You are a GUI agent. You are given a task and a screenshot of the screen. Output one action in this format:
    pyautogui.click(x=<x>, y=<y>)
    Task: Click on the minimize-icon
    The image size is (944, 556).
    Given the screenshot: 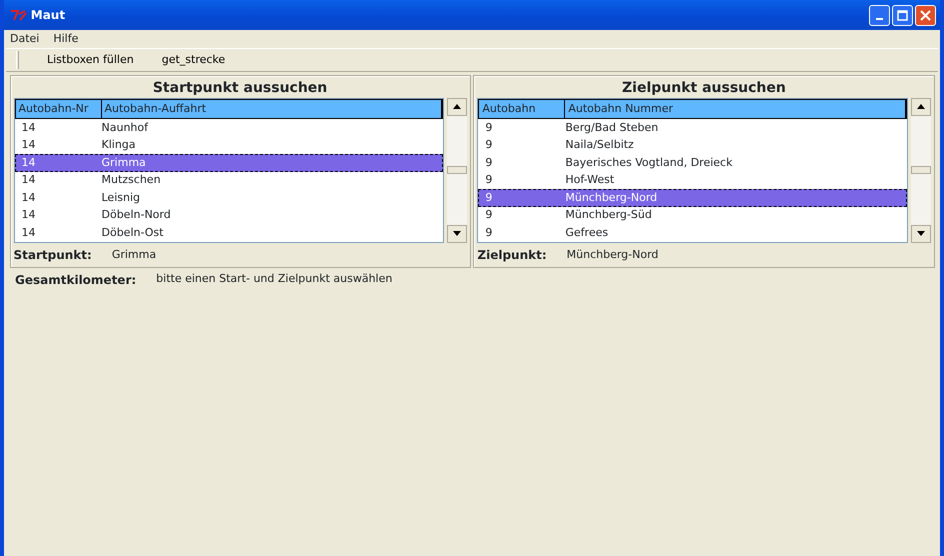 What is the action you would take?
    pyautogui.click(x=879, y=19)
    